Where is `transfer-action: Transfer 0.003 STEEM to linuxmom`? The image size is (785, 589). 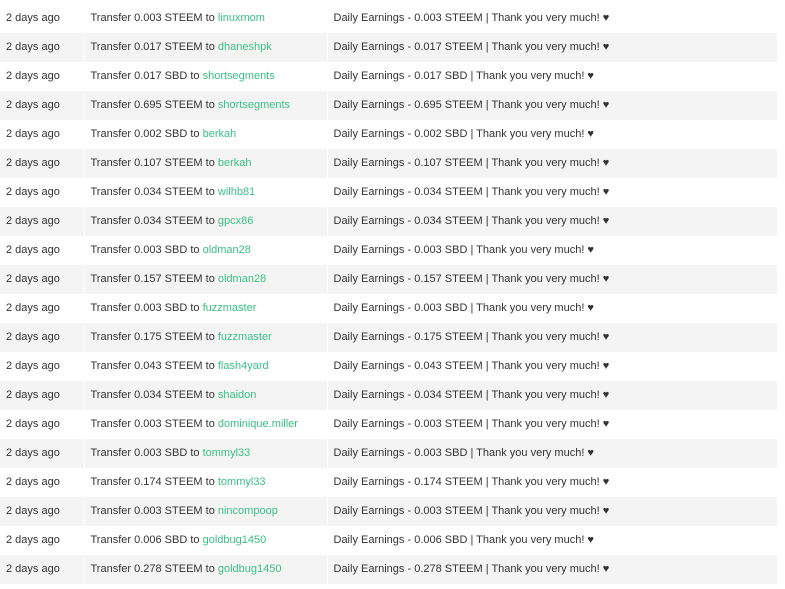
transfer-action: Transfer 0.003 STEEM to linuxmom is located at coordinates (206, 18).